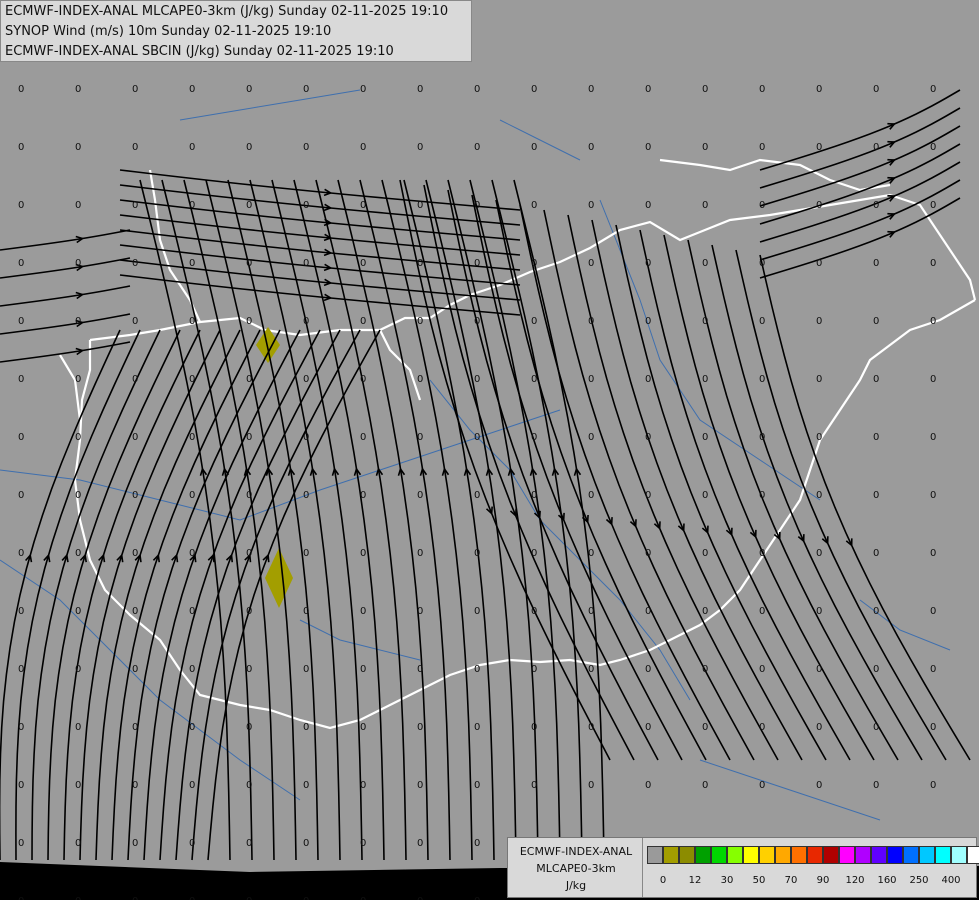 The image size is (979, 900). I want to click on legend-tick-label: 160, so click(887, 880).